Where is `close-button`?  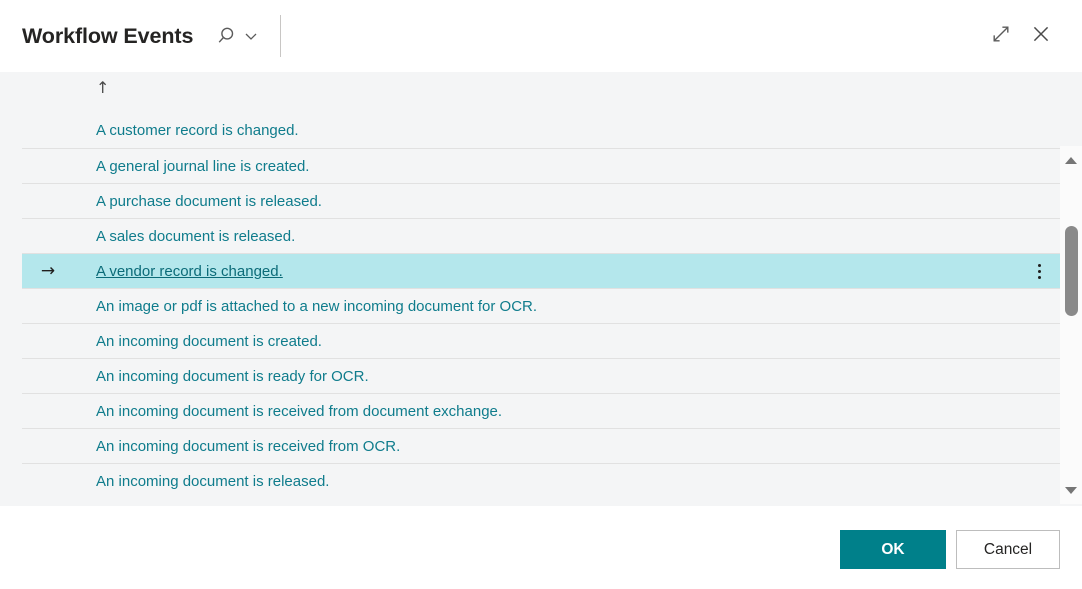 close-button is located at coordinates (1041, 36).